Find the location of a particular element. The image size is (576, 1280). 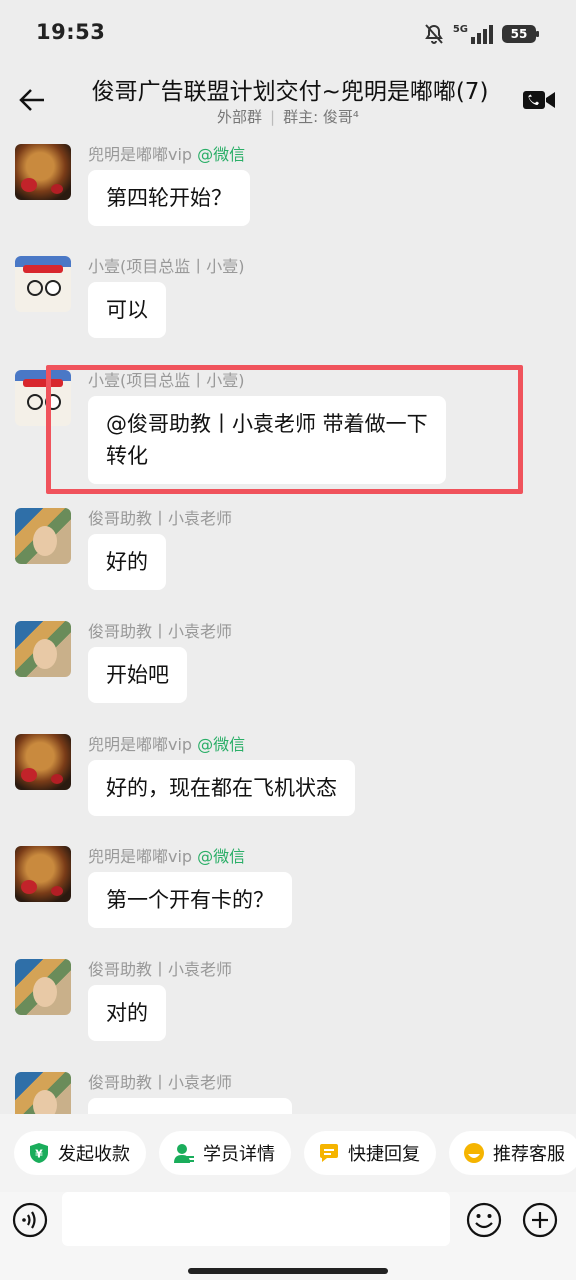

collect-payment-button: ¥ 发起收款 is located at coordinates (80, 1153).